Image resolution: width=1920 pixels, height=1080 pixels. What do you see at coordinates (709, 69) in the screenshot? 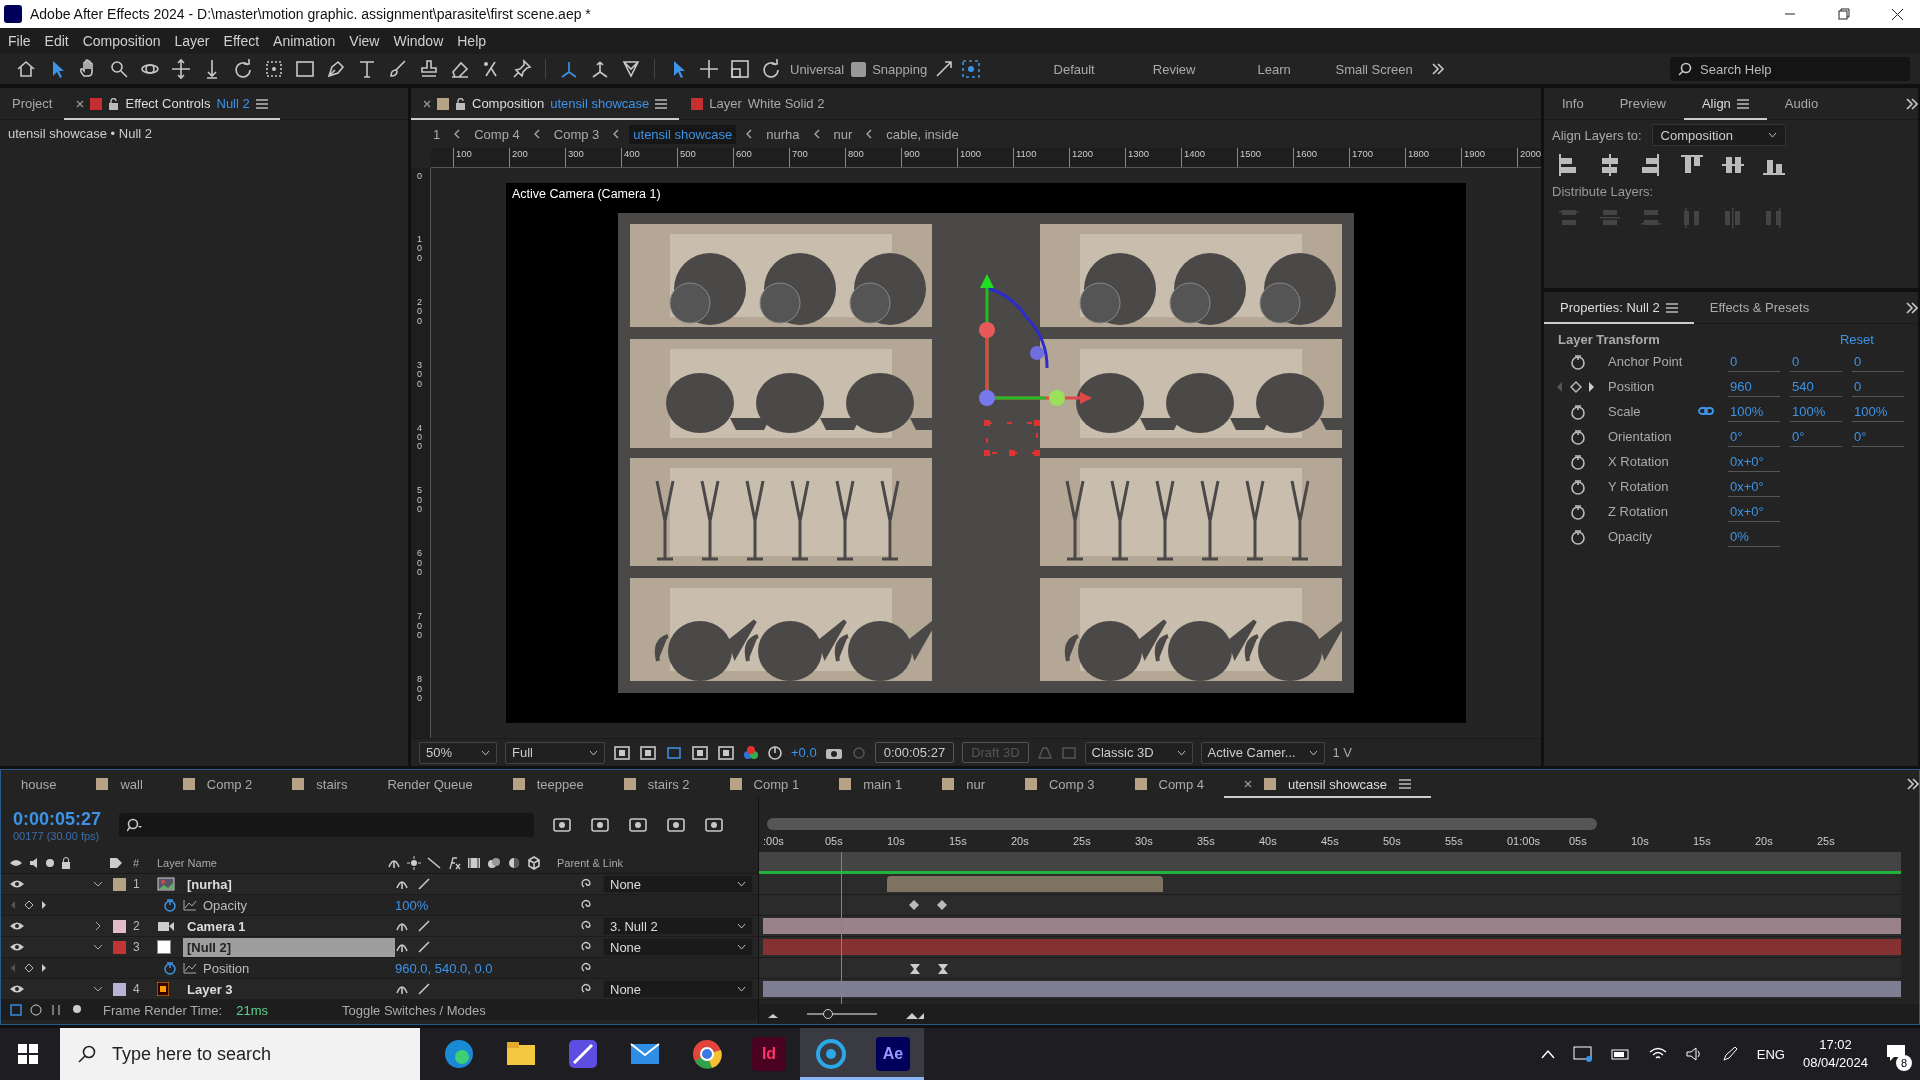
I see `move-icon` at bounding box center [709, 69].